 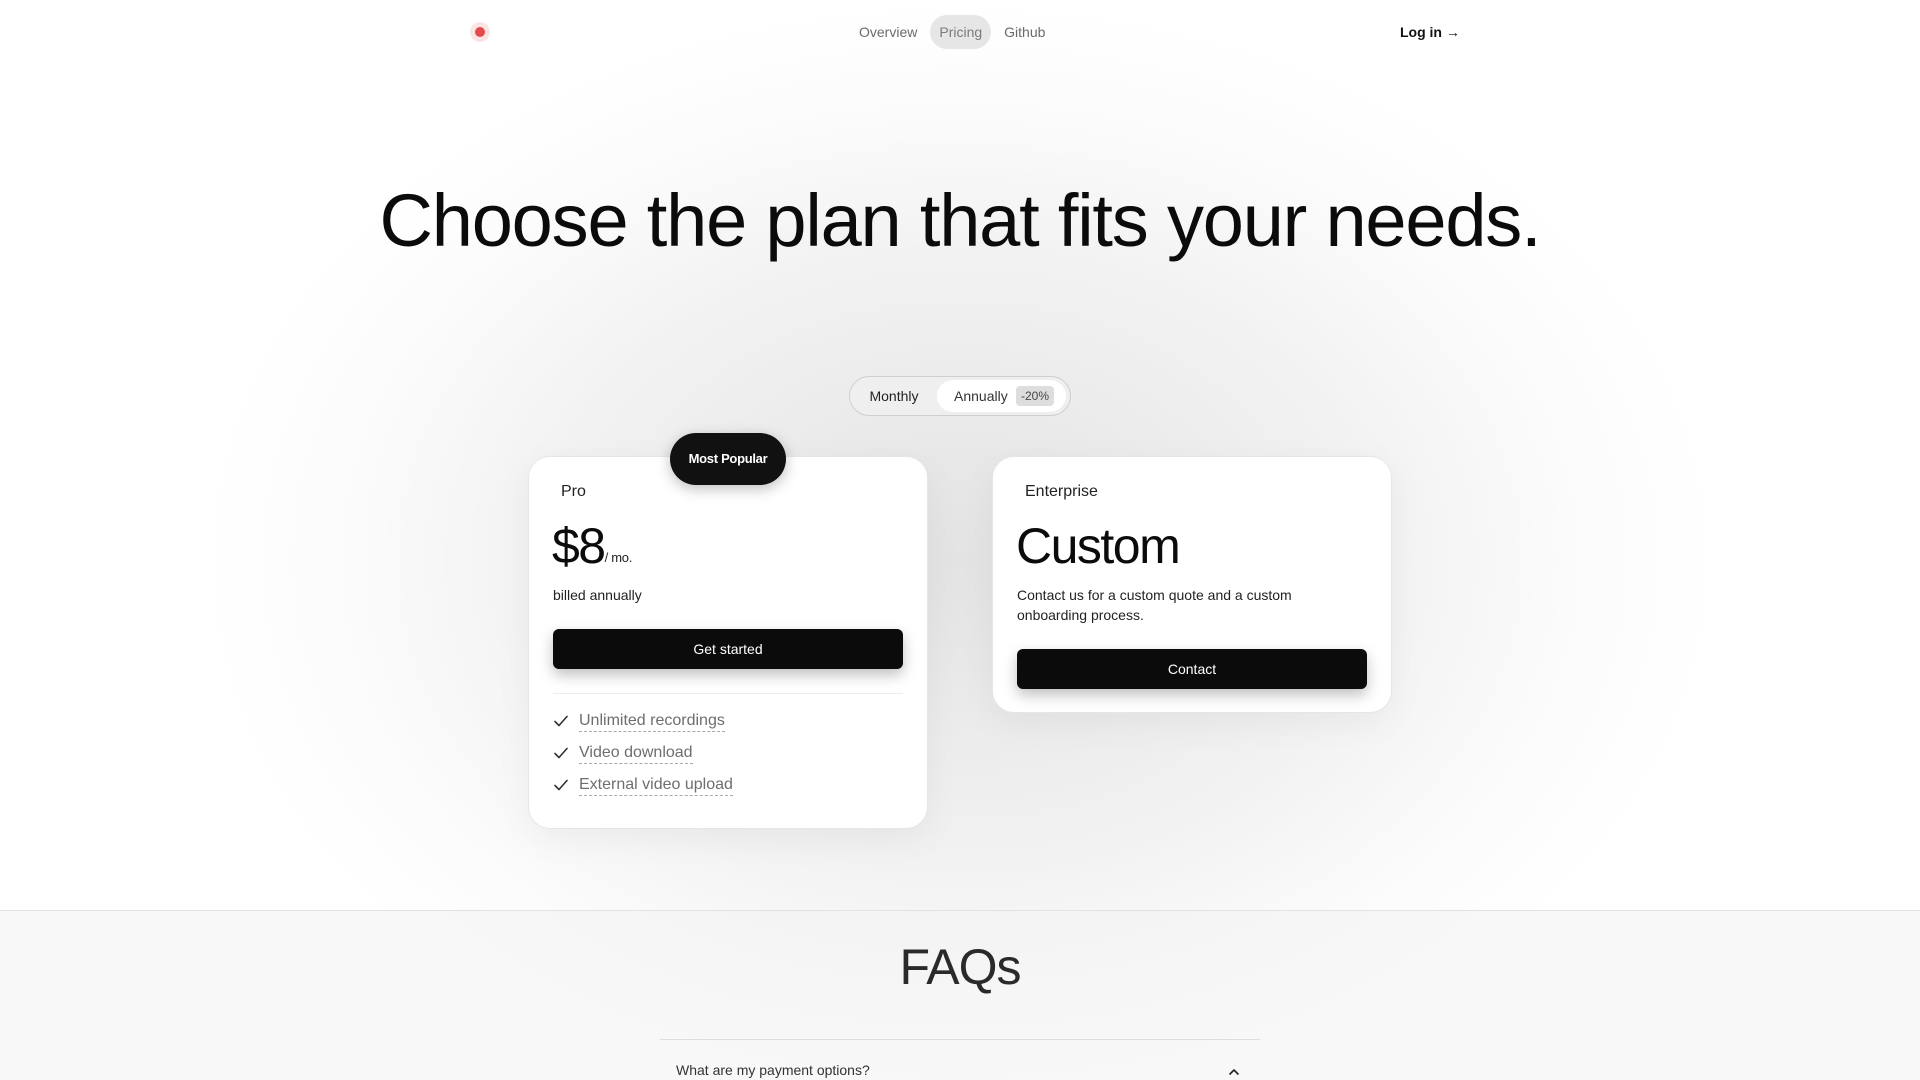 I want to click on faq-question: What are my payment options?, so click(x=773, y=1070).